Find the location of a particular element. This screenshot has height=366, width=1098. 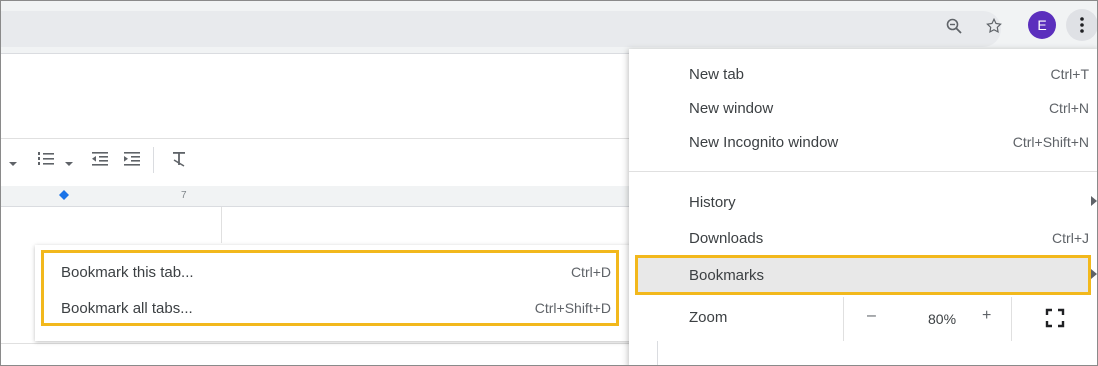

menu-item-label: New window is located at coordinates (731, 108).